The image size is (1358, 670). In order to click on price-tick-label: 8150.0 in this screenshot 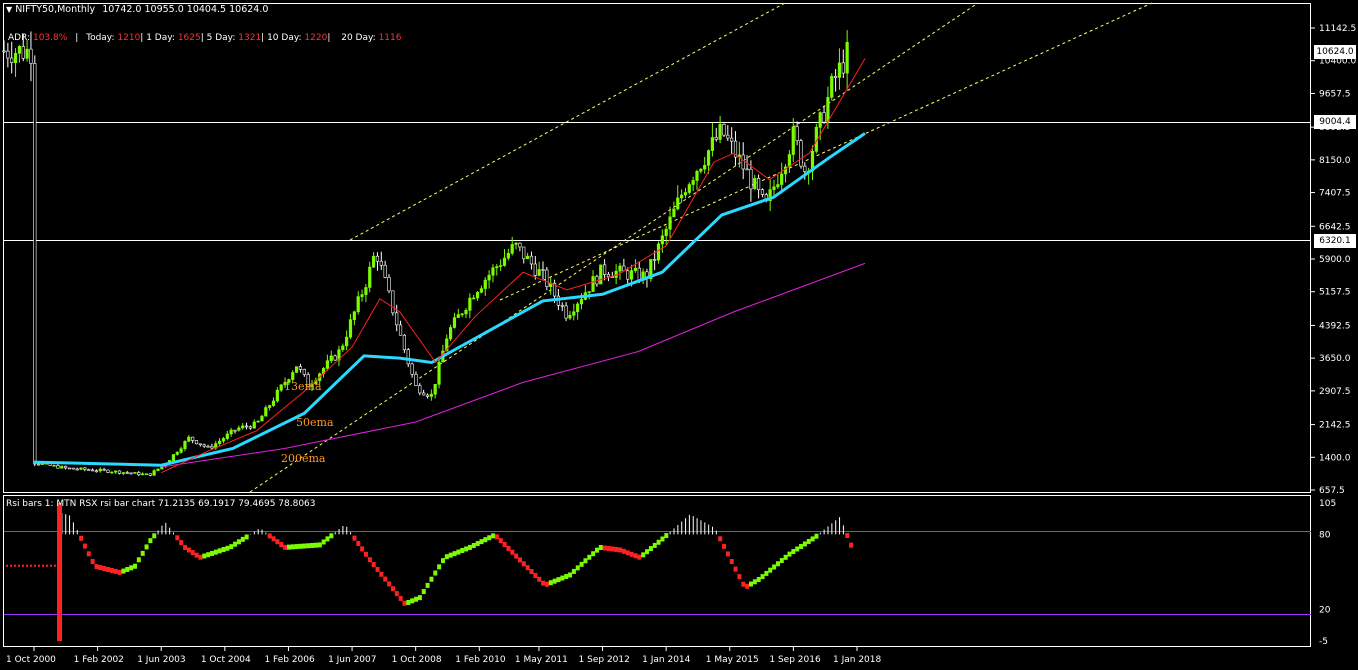, I will do `click(1335, 161)`.